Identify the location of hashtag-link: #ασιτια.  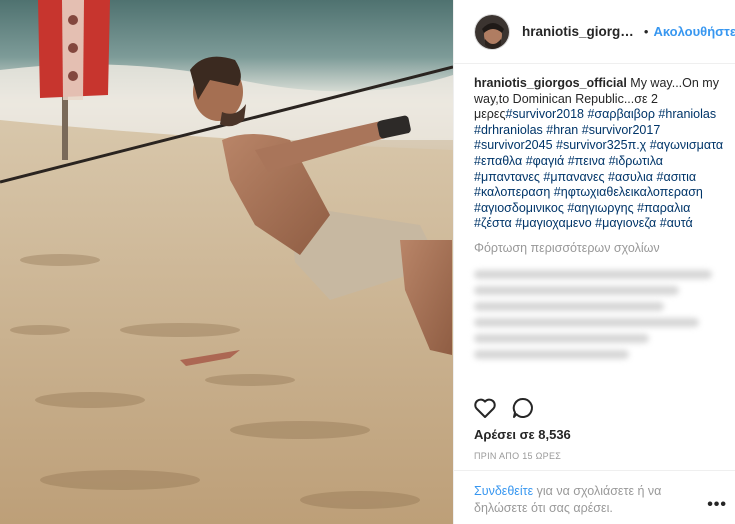
(677, 177).